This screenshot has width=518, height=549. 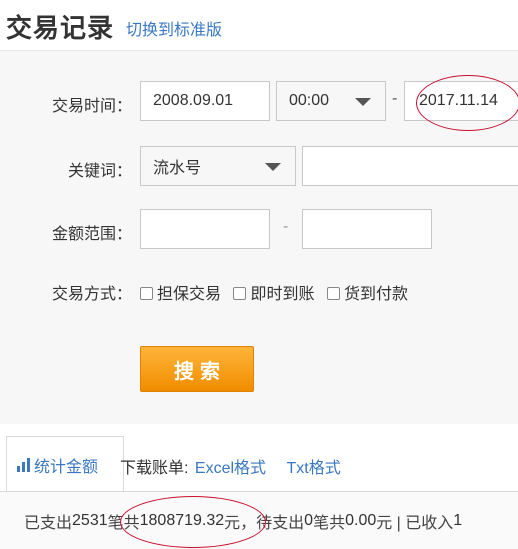 What do you see at coordinates (177, 168) in the screenshot?
I see `keyword-type-value: 流水号` at bounding box center [177, 168].